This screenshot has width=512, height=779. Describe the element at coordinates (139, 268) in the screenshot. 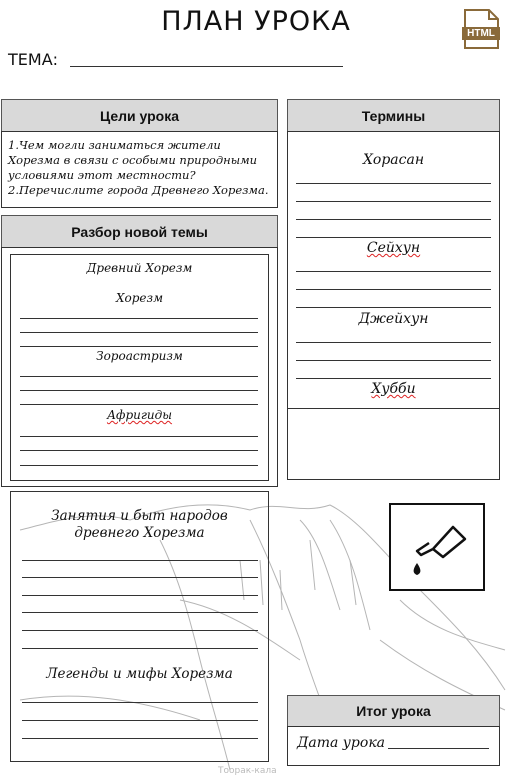

I see `new-topic-title: Древний Хорезм` at that location.